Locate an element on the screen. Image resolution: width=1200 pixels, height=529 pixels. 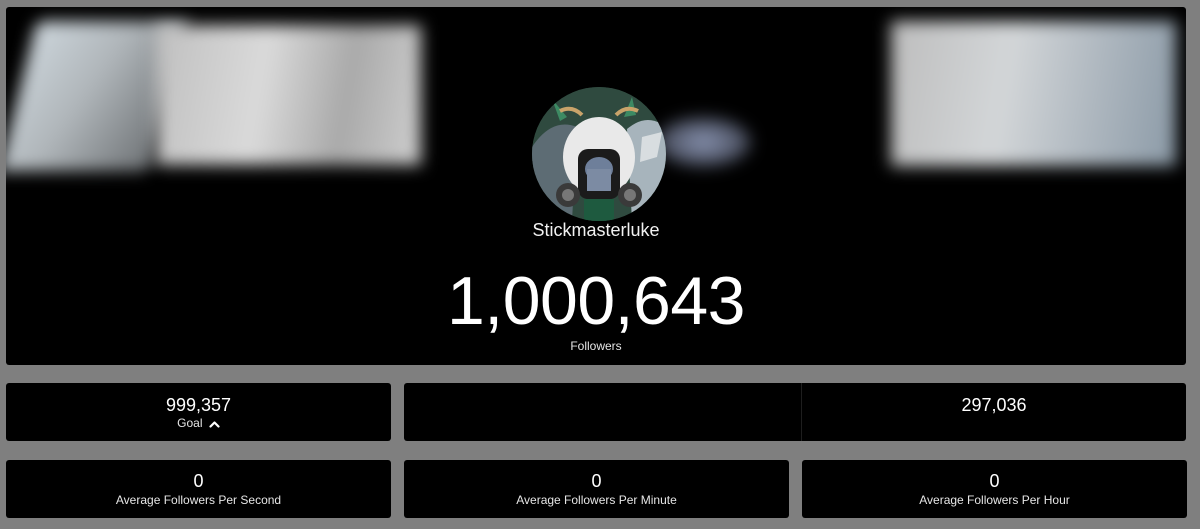
avg-per-second-card: 0 Average Followers Per Second is located at coordinates (198, 489).